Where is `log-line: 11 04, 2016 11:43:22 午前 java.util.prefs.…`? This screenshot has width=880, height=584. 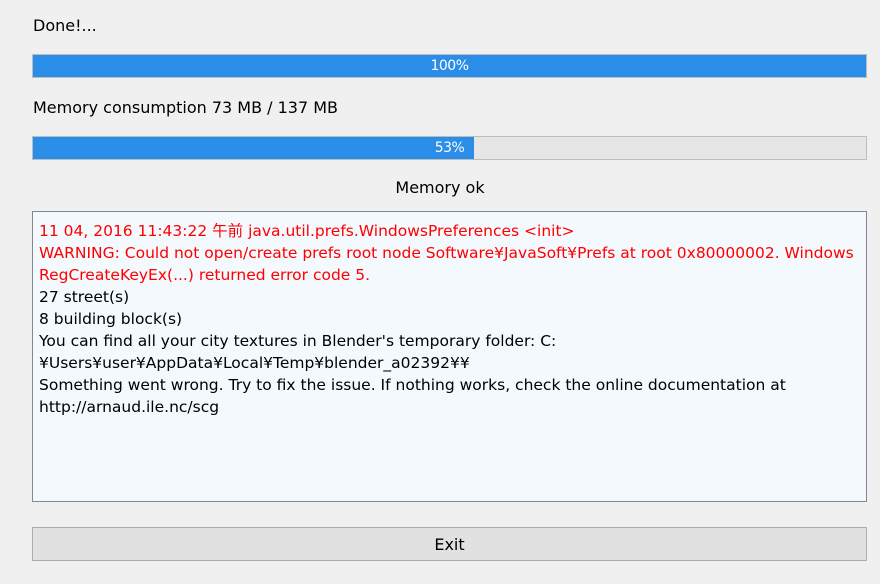 log-line: 11 04, 2016 11:43:22 午前 java.util.prefs.… is located at coordinates (307, 231).